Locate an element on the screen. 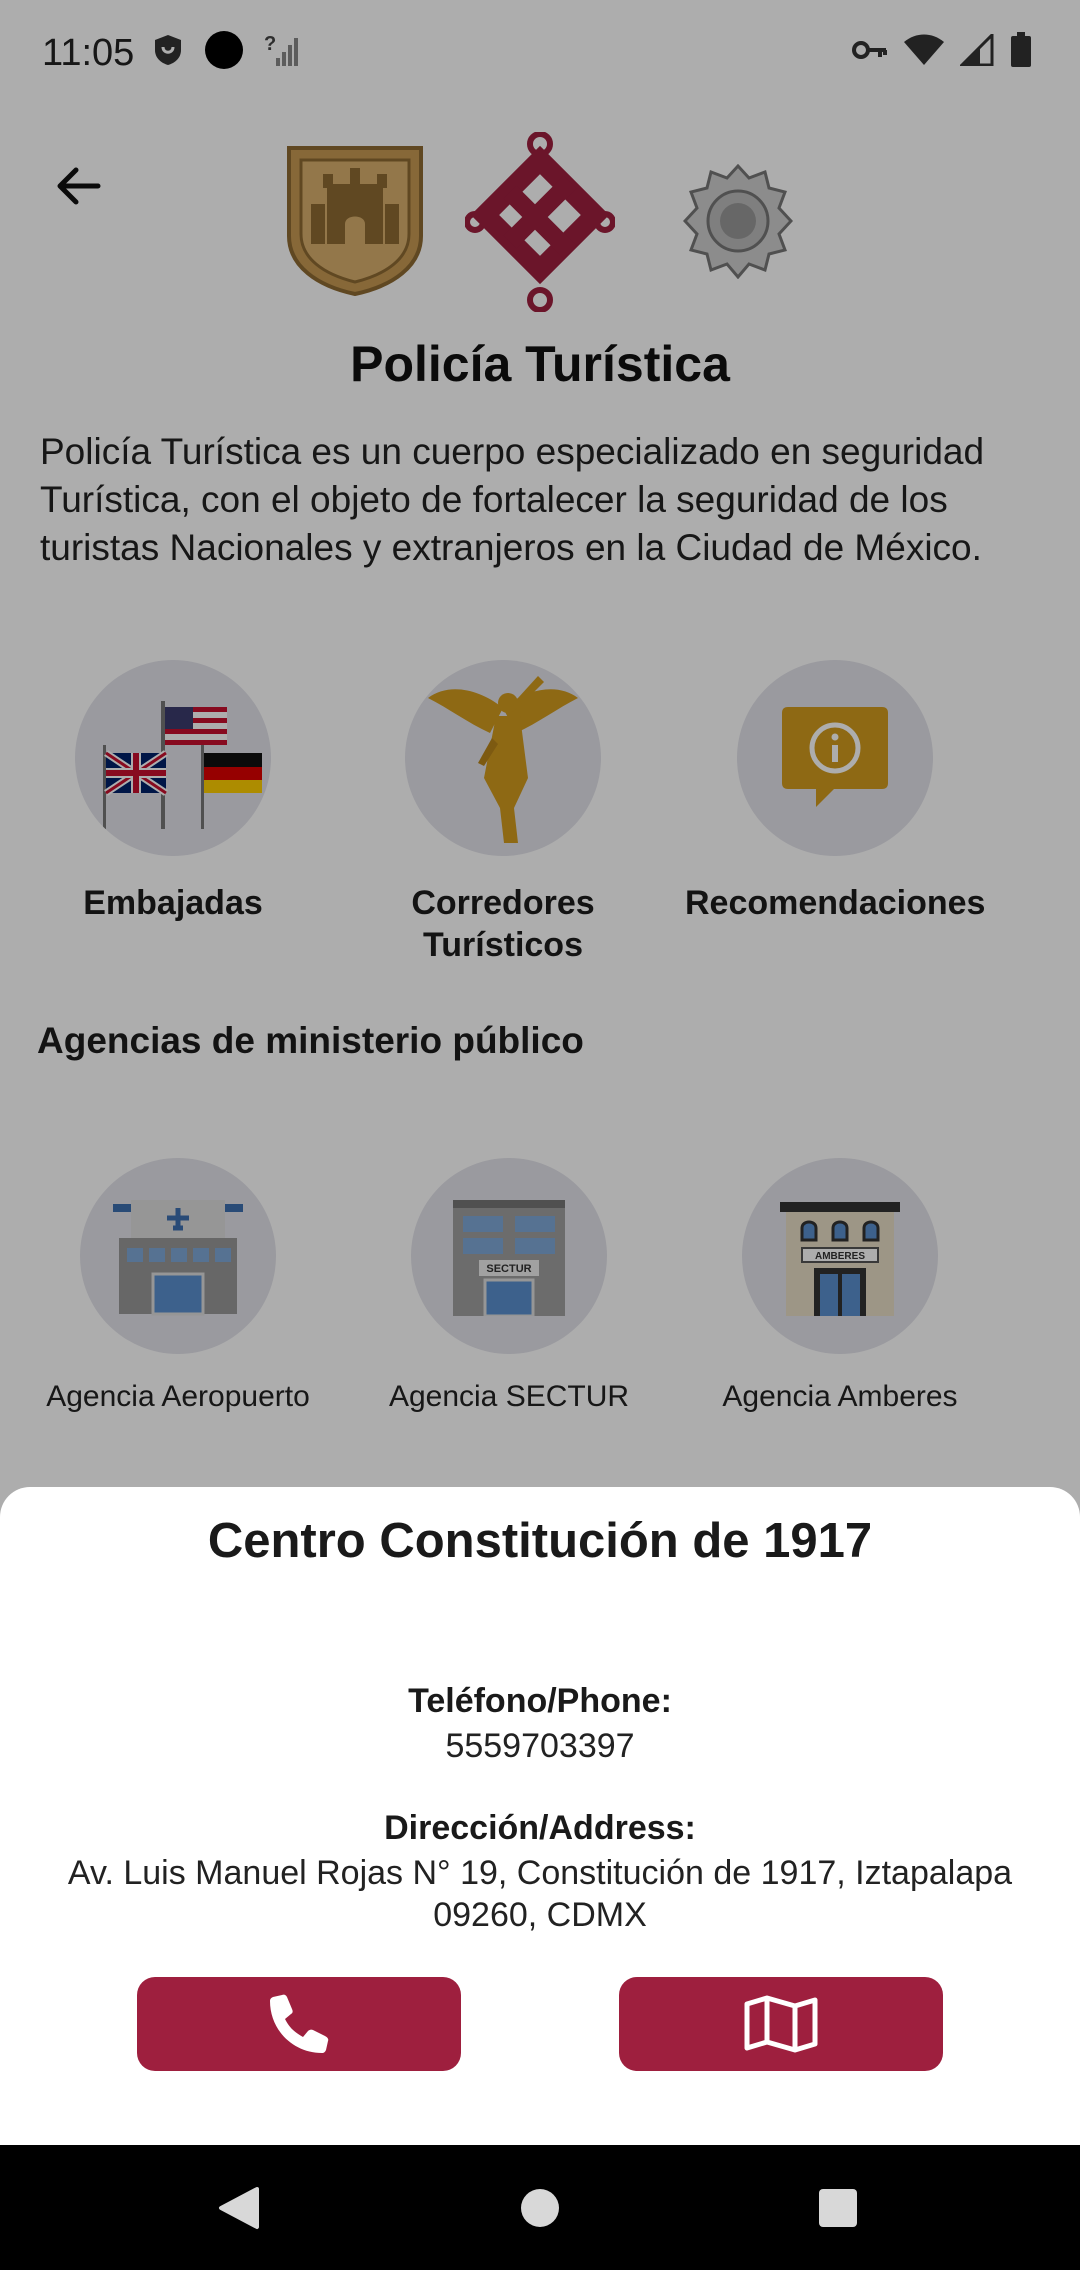 The height and width of the screenshot is (2270, 1080). triangle-back-icon is located at coordinates (239, 2208).